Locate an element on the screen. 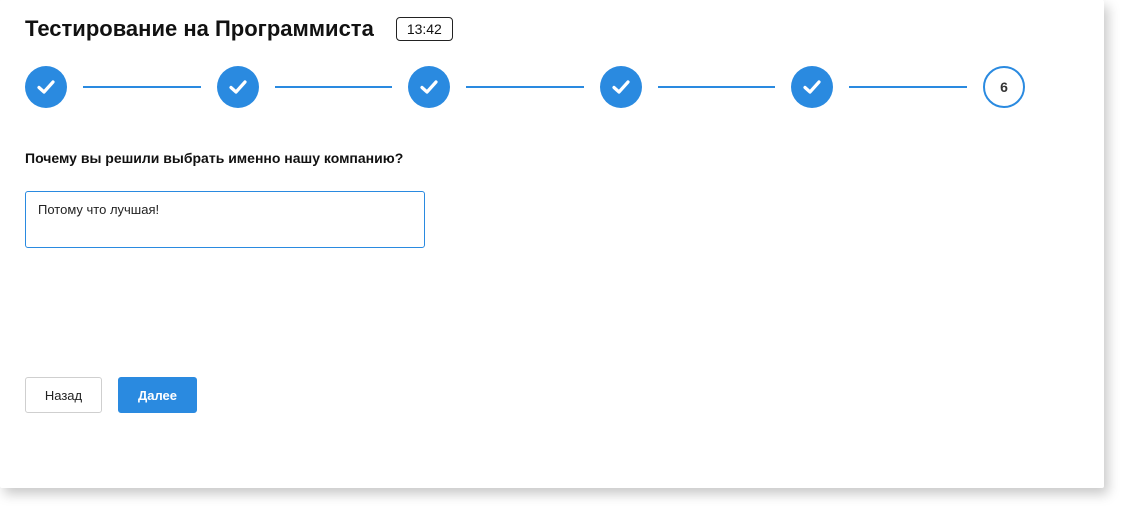 The width and height of the screenshot is (1134, 513). step-number: 6 is located at coordinates (1004, 87).